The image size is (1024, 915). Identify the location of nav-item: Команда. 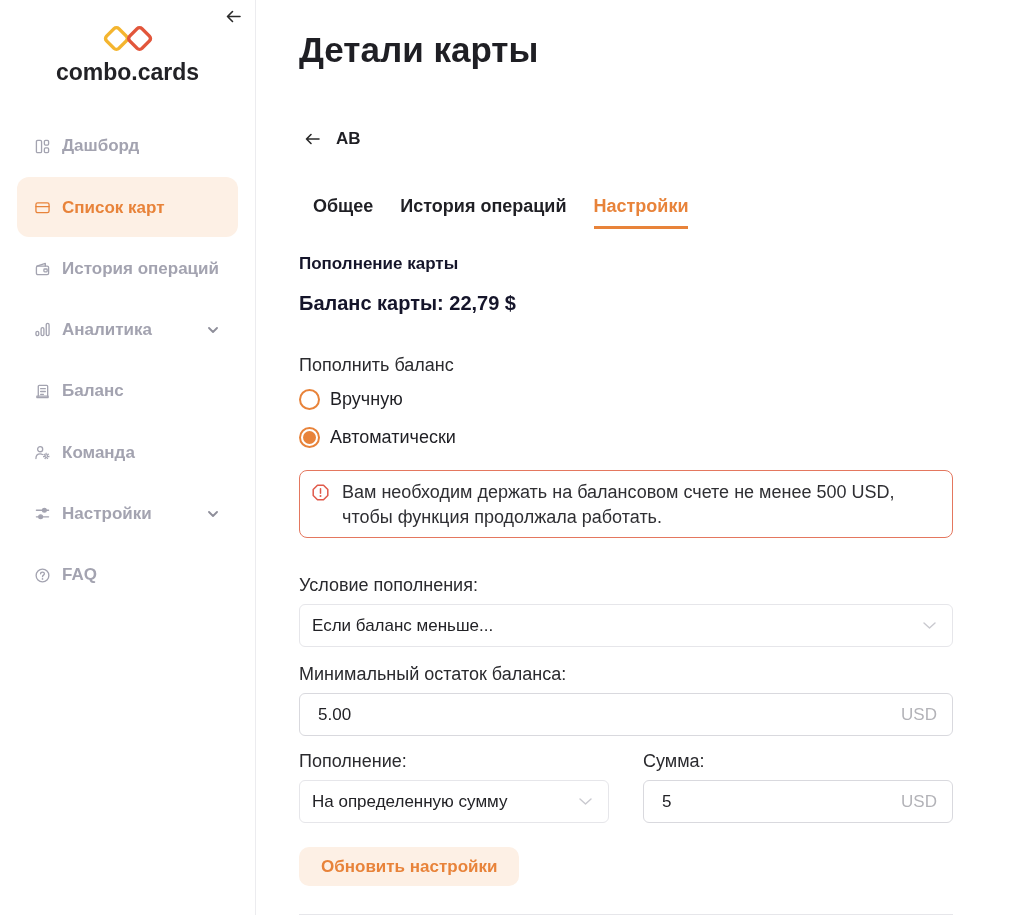
(127, 452).